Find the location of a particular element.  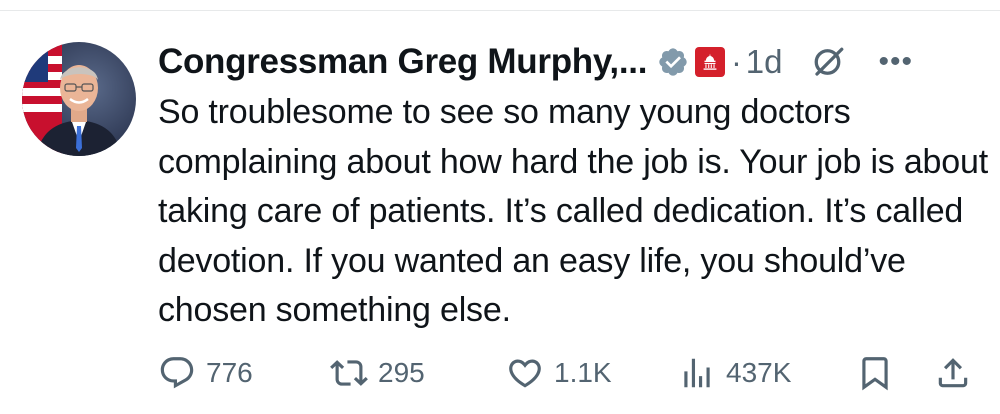

grok-icon is located at coordinates (829, 62).